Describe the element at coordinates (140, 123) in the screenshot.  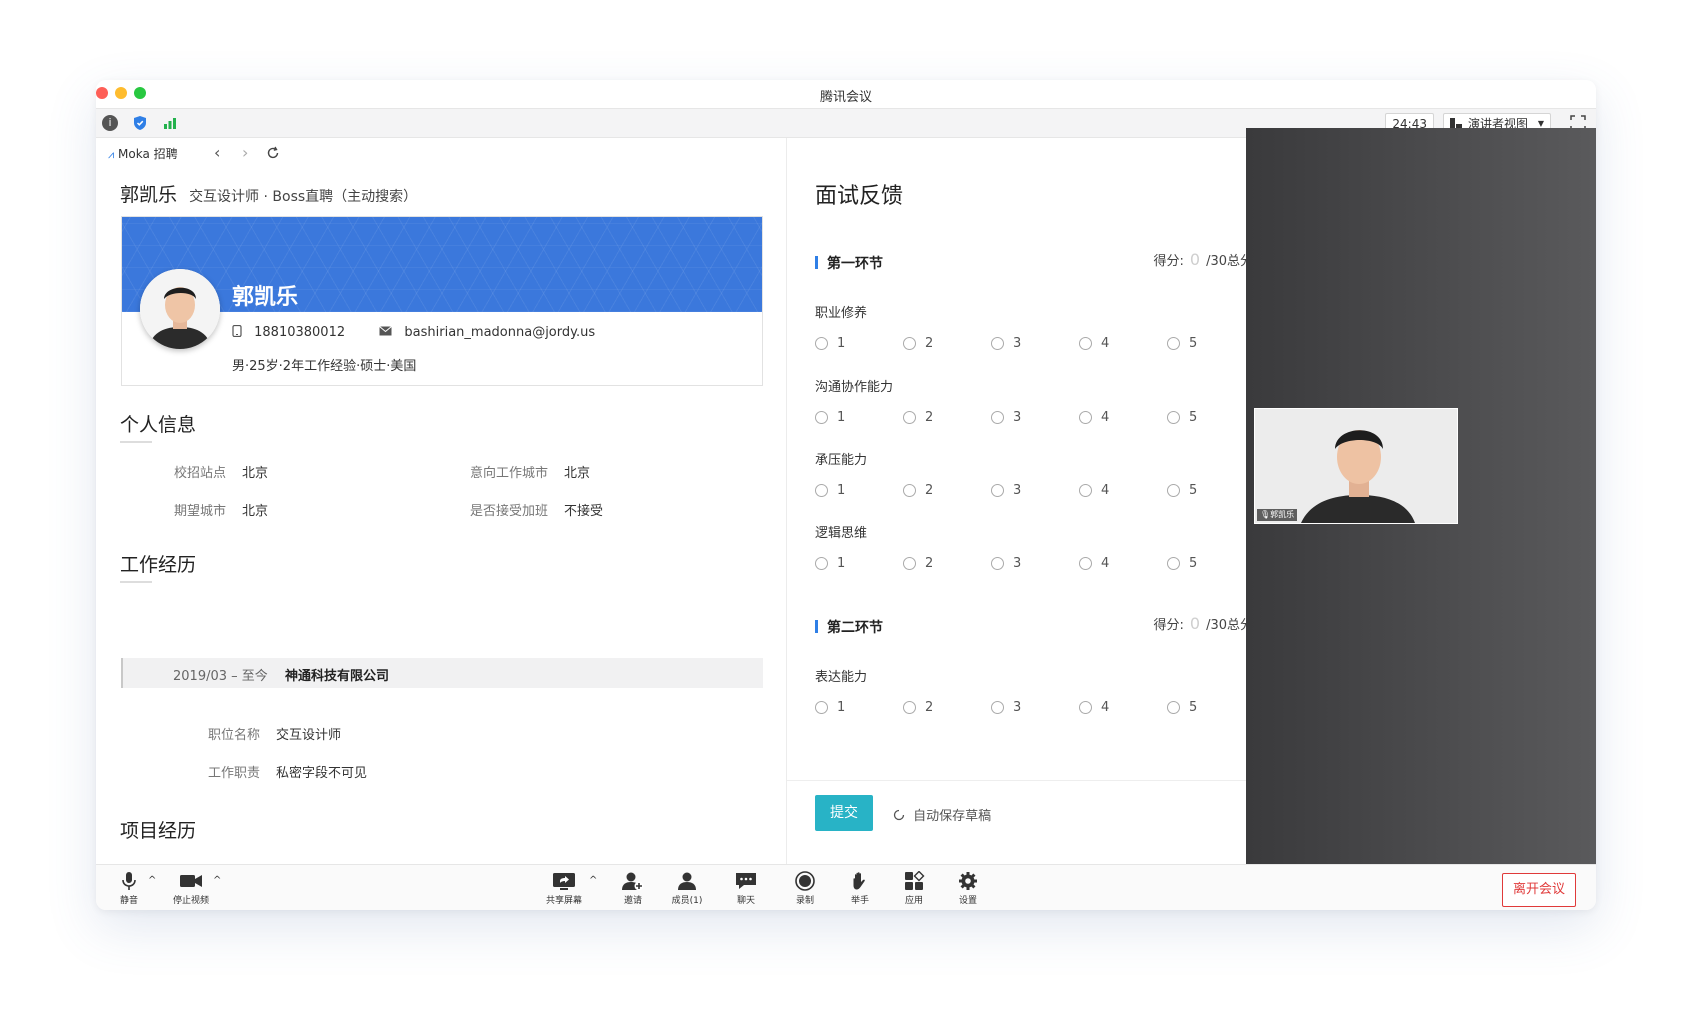
I see `shield-icon` at that location.